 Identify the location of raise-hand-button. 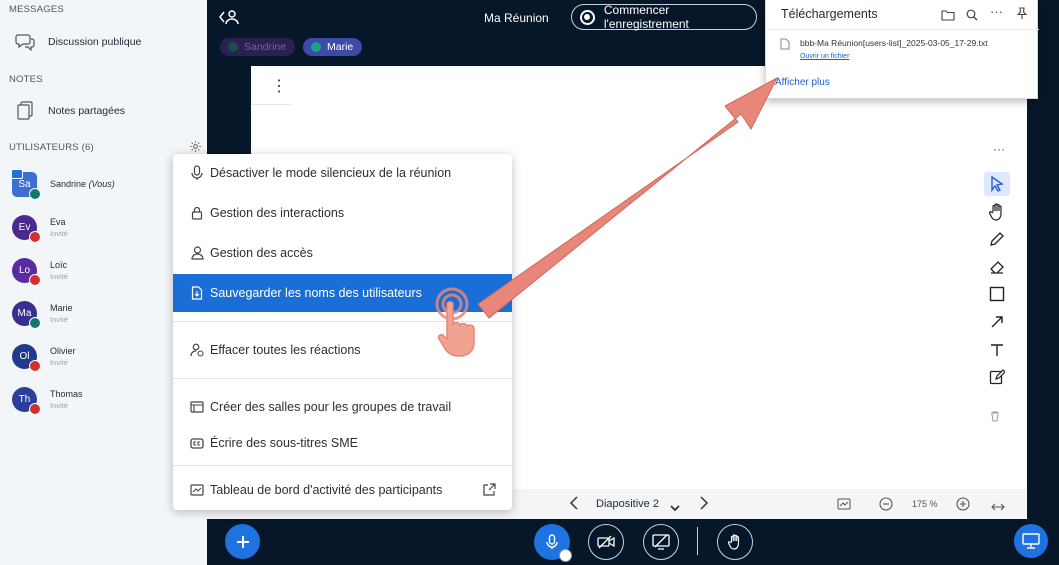
(735, 542).